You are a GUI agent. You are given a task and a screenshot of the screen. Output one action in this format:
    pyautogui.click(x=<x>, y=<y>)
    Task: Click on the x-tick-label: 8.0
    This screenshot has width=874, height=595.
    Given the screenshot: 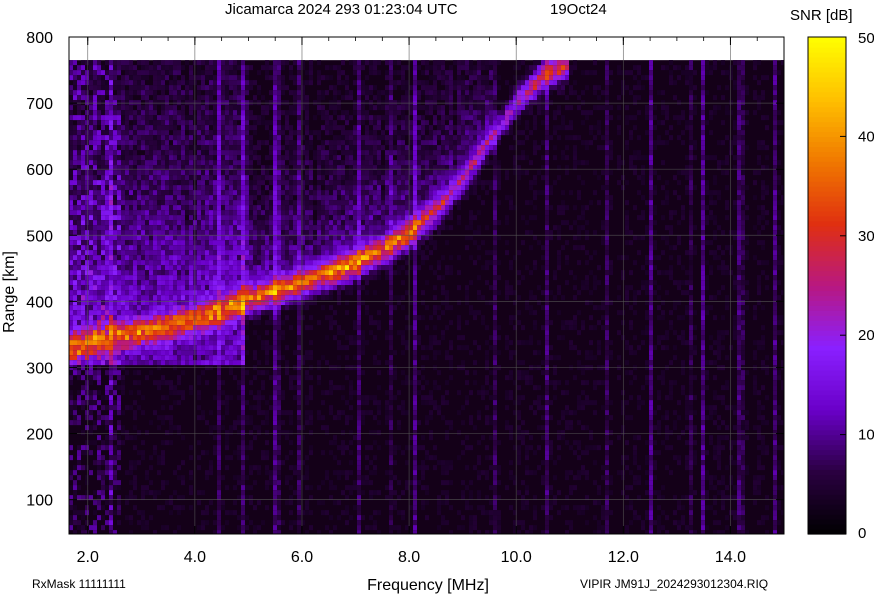 What is the action you would take?
    pyautogui.click(x=409, y=557)
    